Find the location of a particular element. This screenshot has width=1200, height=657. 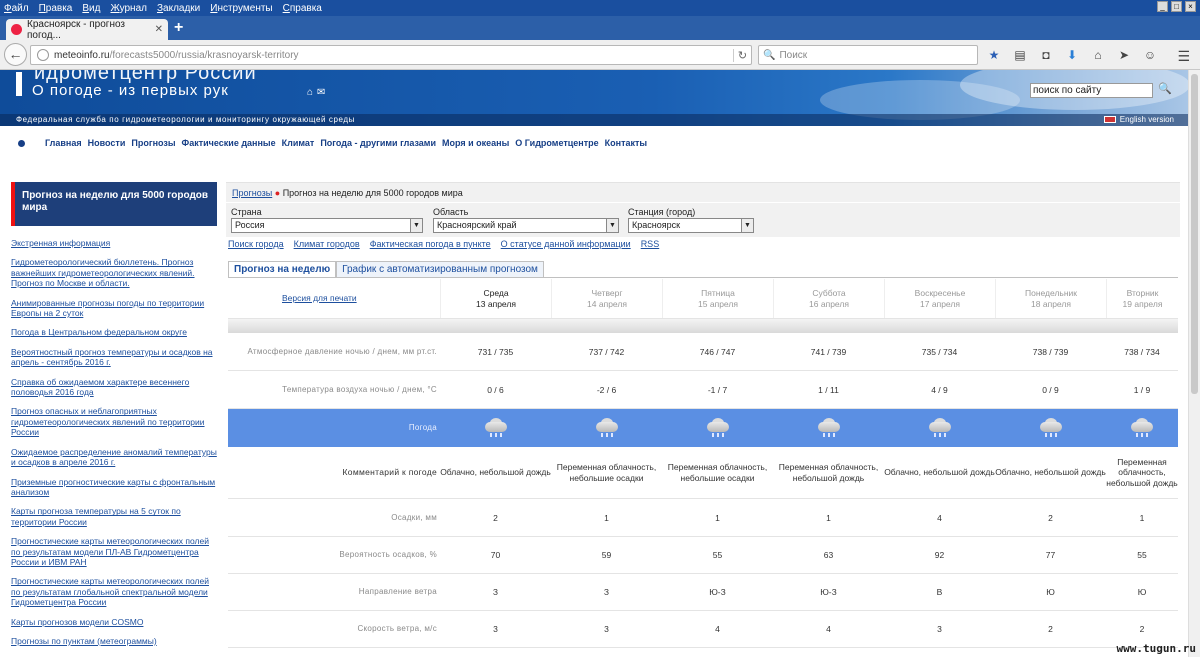

back-button: ← is located at coordinates (15, 54).